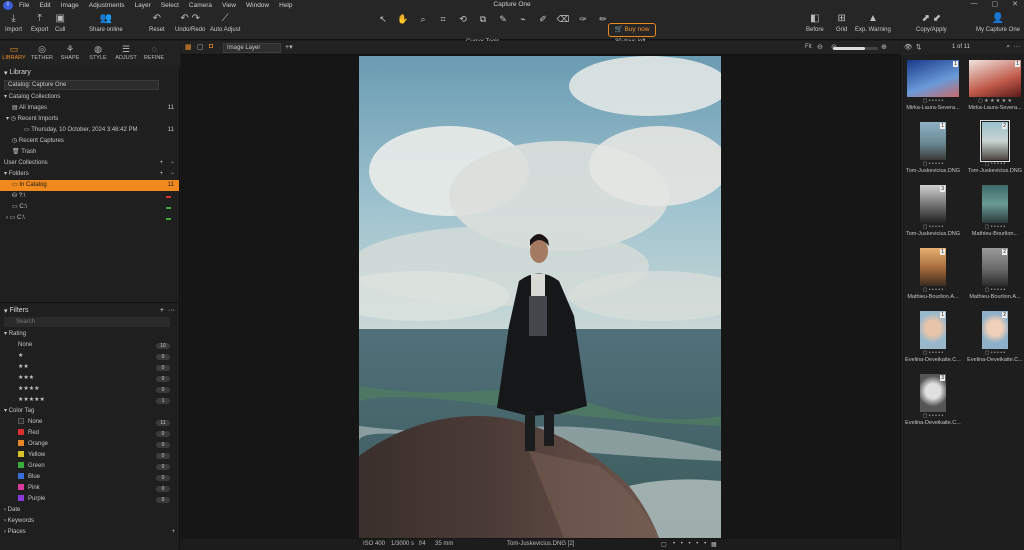 The image size is (1024, 550). I want to click on eye-icon: 👁, so click(908, 47).